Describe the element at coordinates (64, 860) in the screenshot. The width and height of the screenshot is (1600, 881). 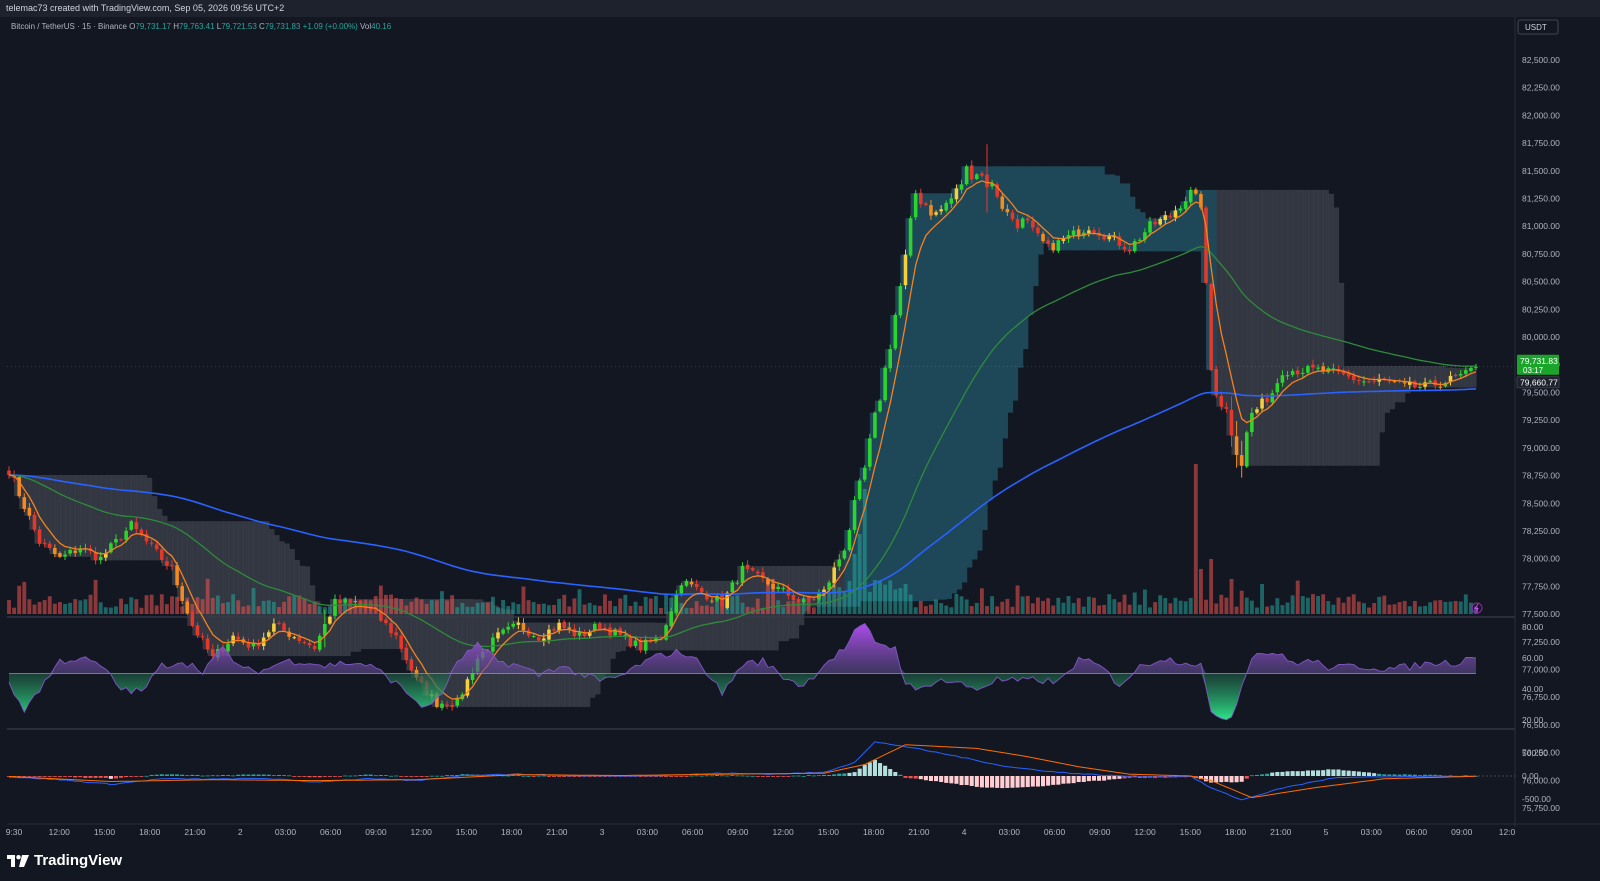
I see `tradingview-logo: TradingView` at that location.